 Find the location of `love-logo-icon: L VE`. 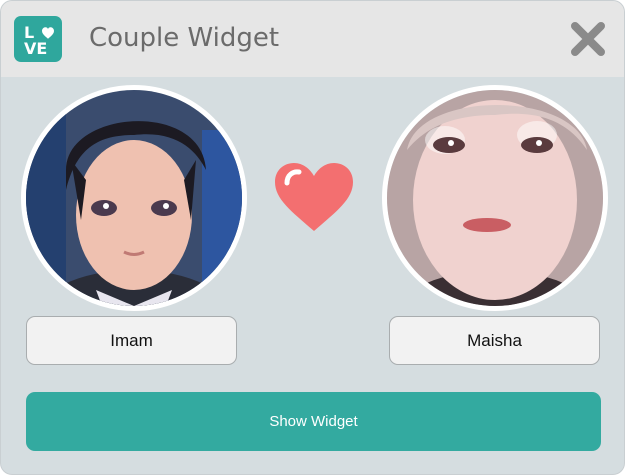

love-logo-icon: L VE is located at coordinates (38, 39).